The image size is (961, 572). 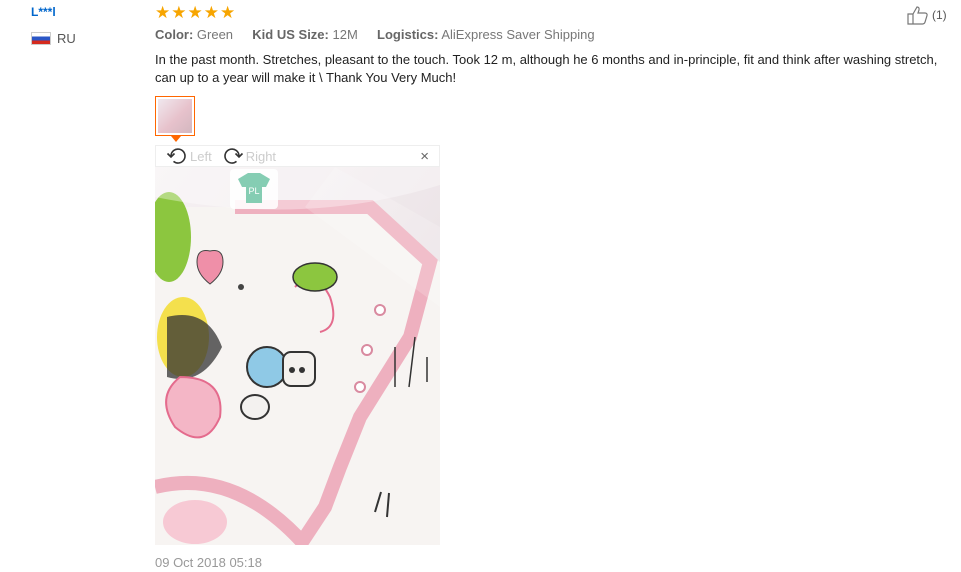 I want to click on rotate-left-label: Left, so click(x=201, y=156).